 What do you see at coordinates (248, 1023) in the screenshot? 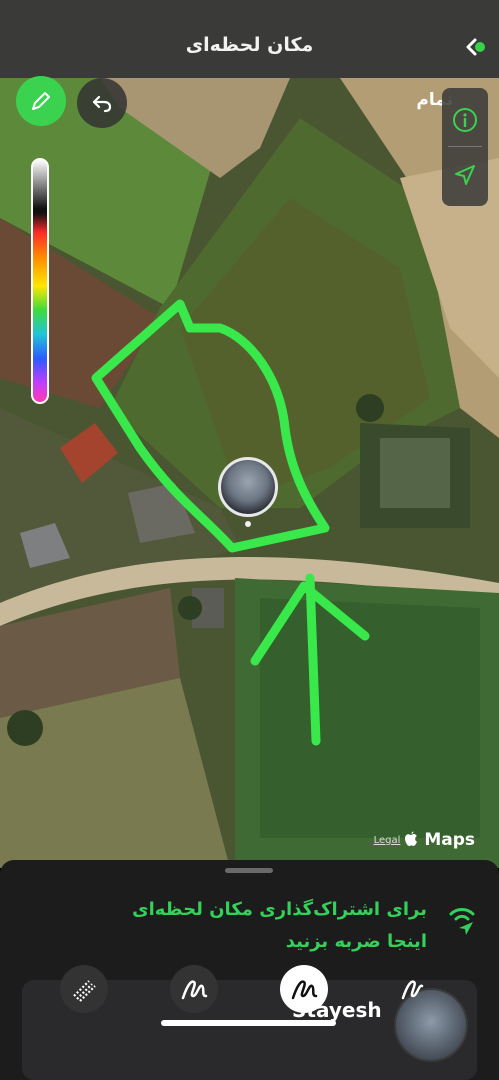
I see `home-indicator` at bounding box center [248, 1023].